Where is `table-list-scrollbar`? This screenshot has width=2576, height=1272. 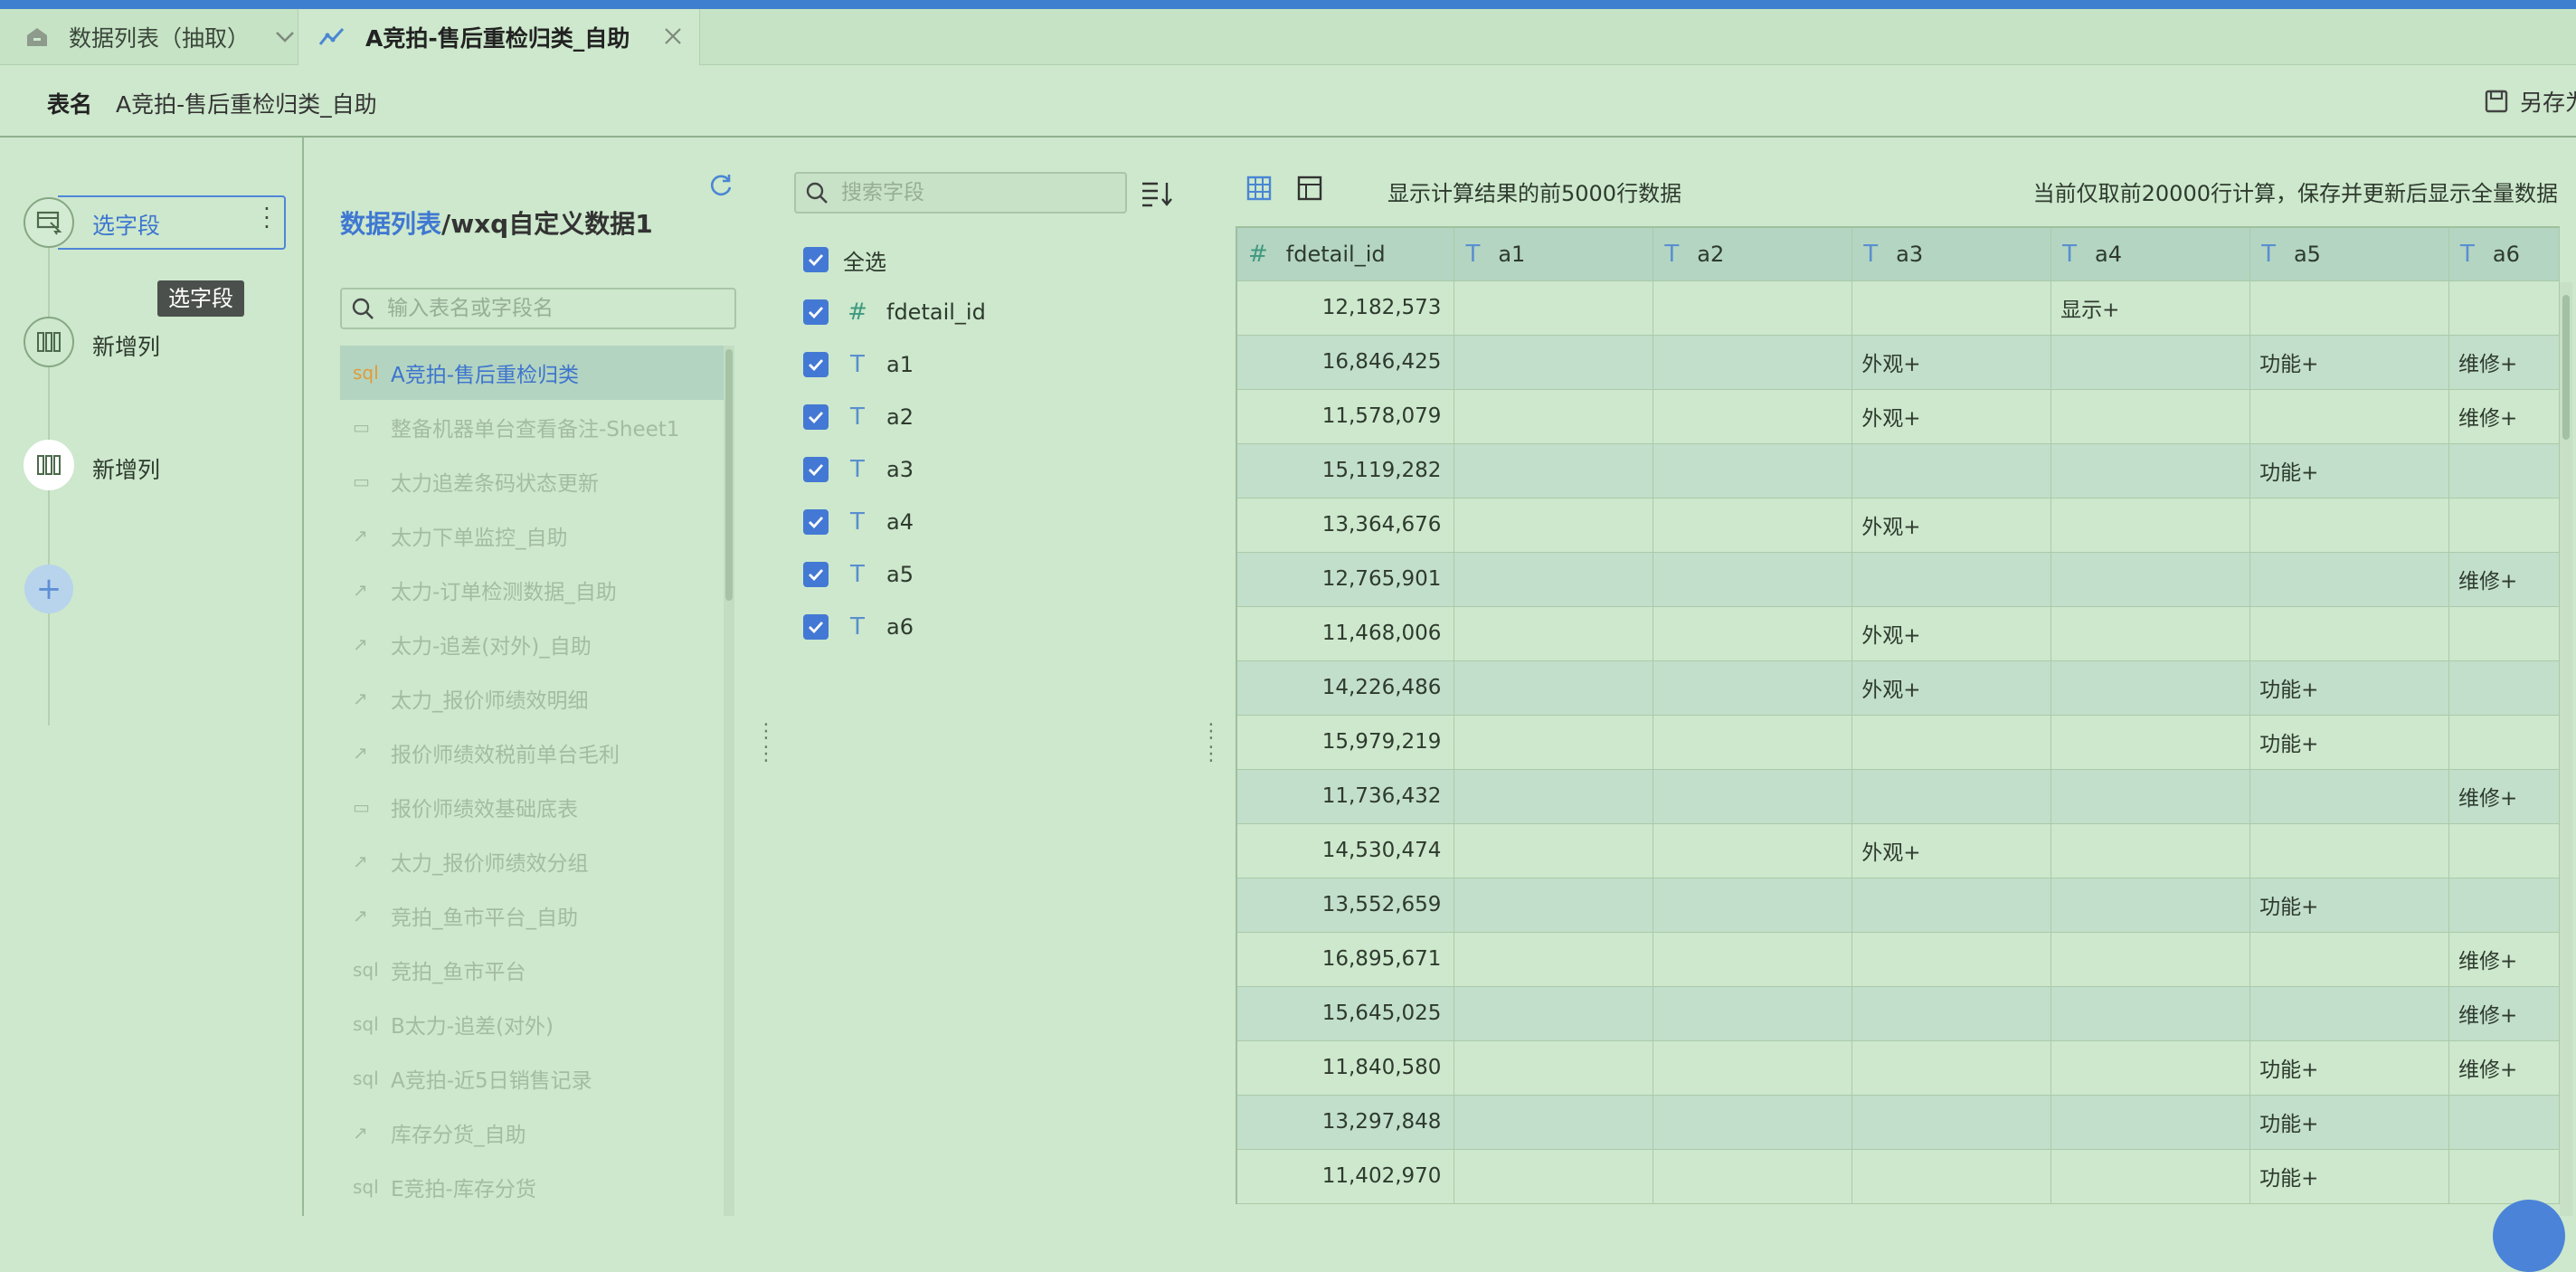
table-list-scrollbar is located at coordinates (729, 781).